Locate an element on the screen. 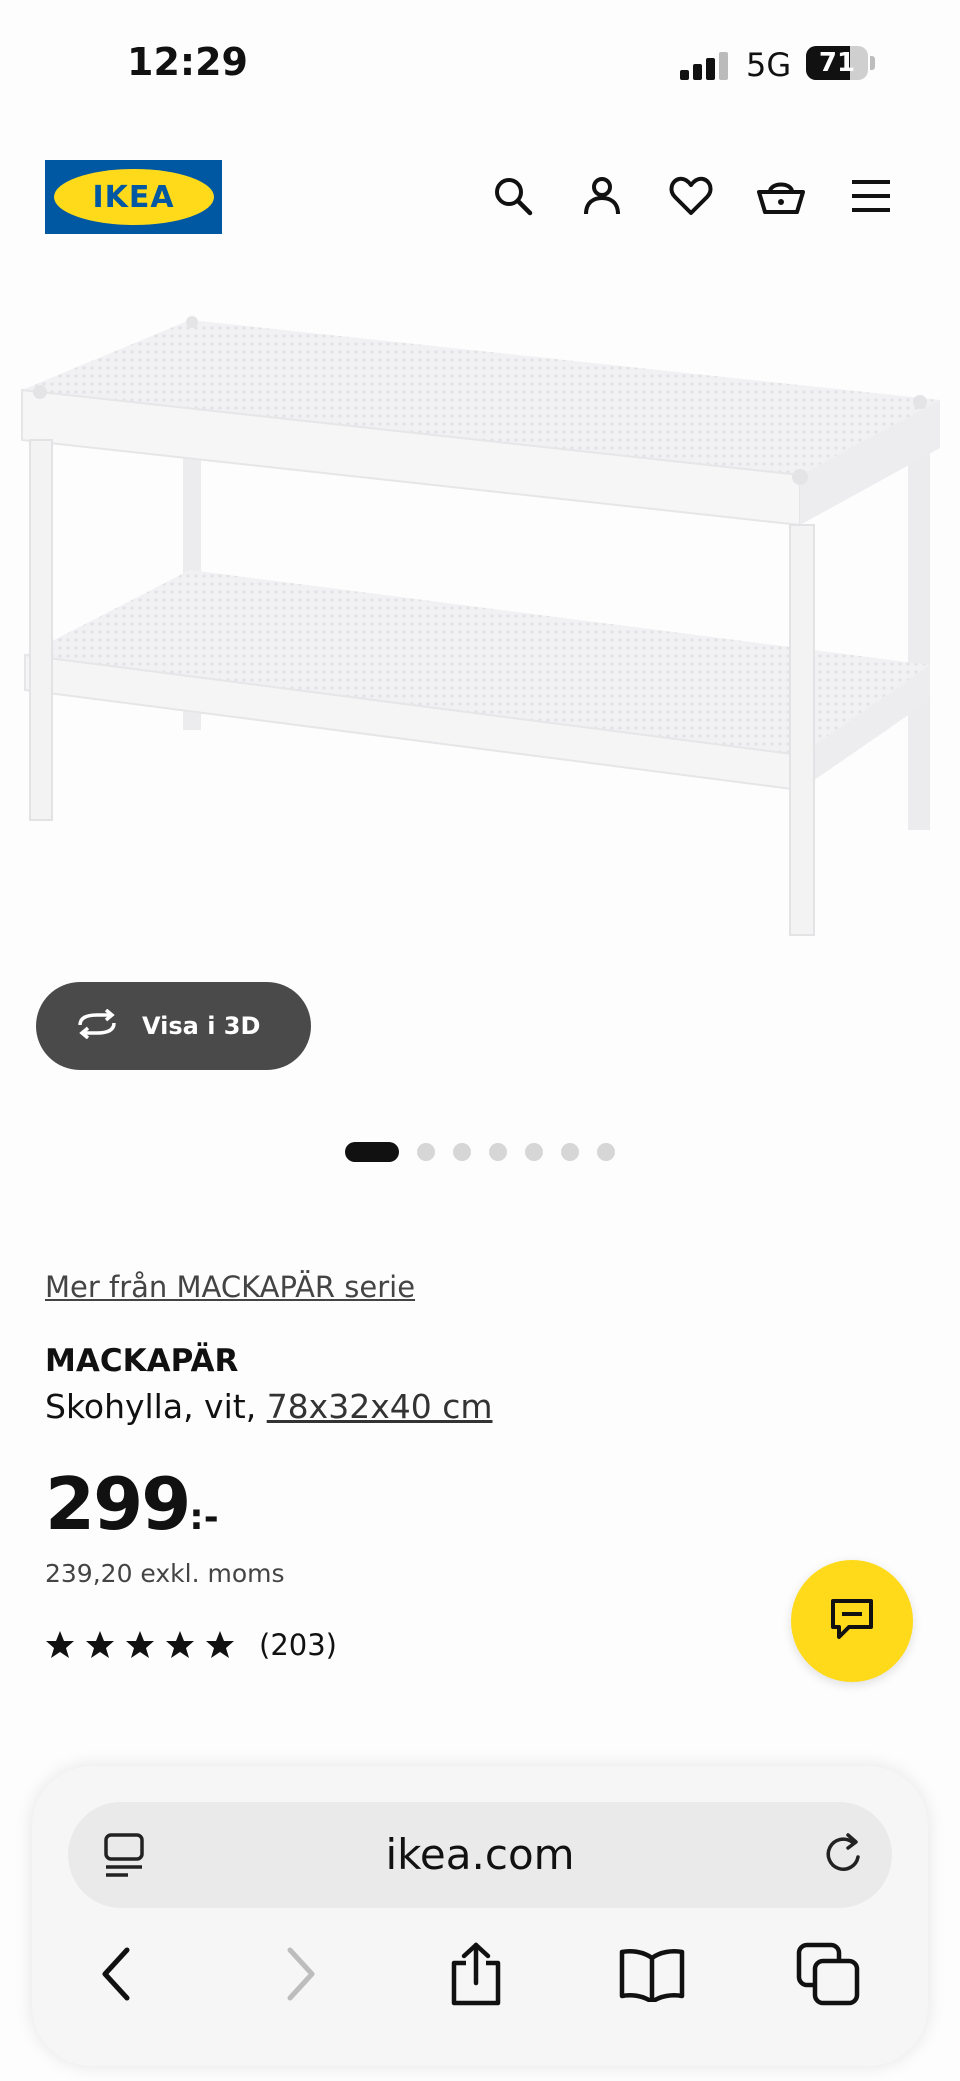 The width and height of the screenshot is (960, 2081). tabs-icon is located at coordinates (828, 1974).